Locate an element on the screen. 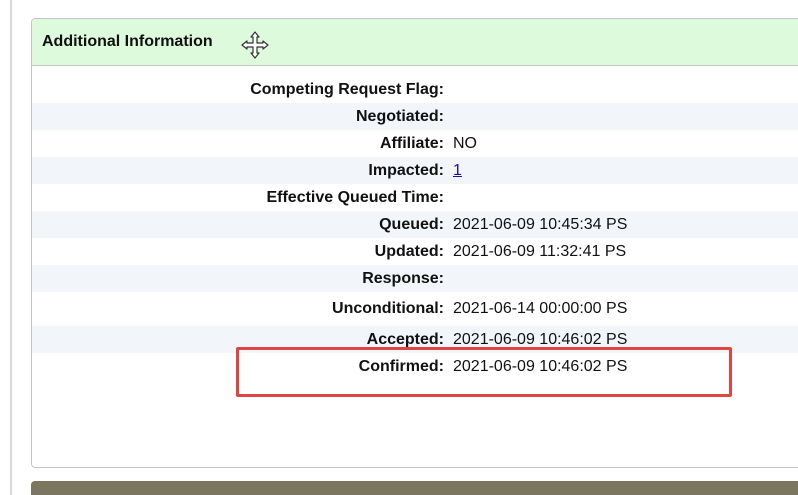 This screenshot has height=495, width=798. value-impacted: 1 is located at coordinates (453, 171).